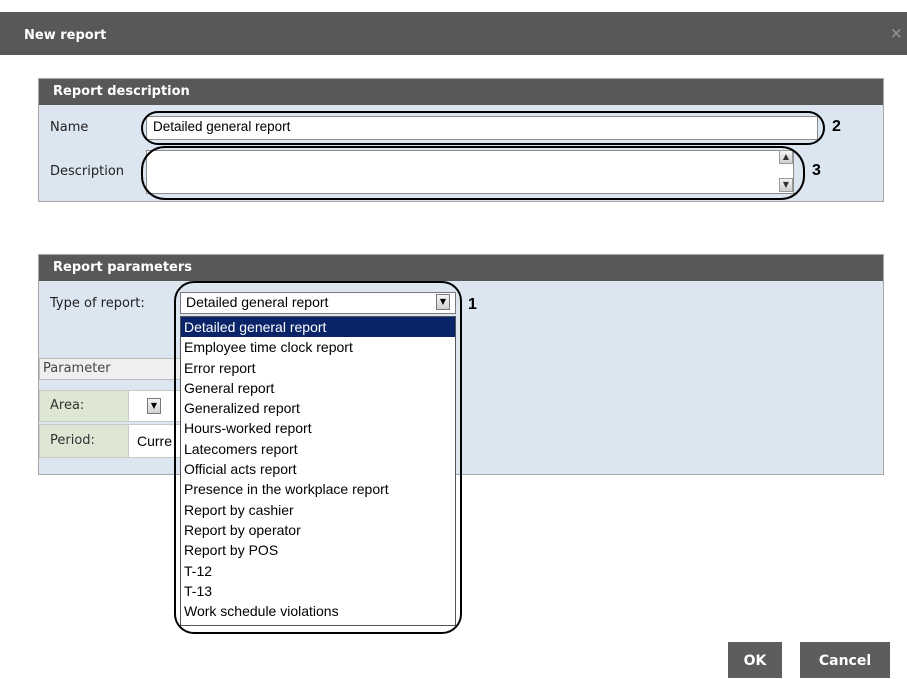 Image resolution: width=907 pixels, height=679 pixels. I want to click on cancel-button: Cancel, so click(845, 660).